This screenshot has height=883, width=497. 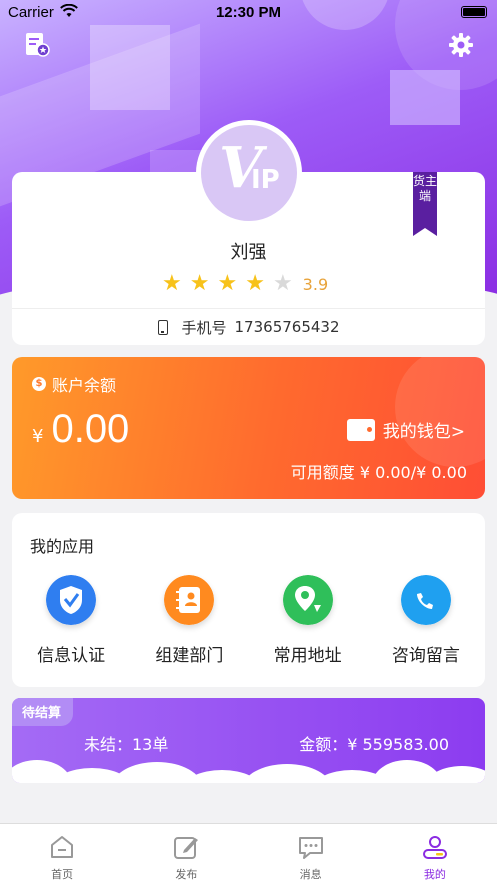 I want to click on clock-time: 12:30 PM, so click(x=248, y=12).